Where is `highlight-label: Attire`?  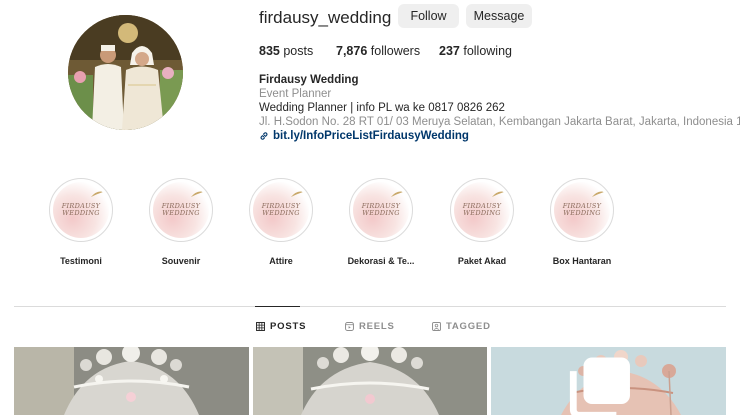 highlight-label: Attire is located at coordinates (281, 261).